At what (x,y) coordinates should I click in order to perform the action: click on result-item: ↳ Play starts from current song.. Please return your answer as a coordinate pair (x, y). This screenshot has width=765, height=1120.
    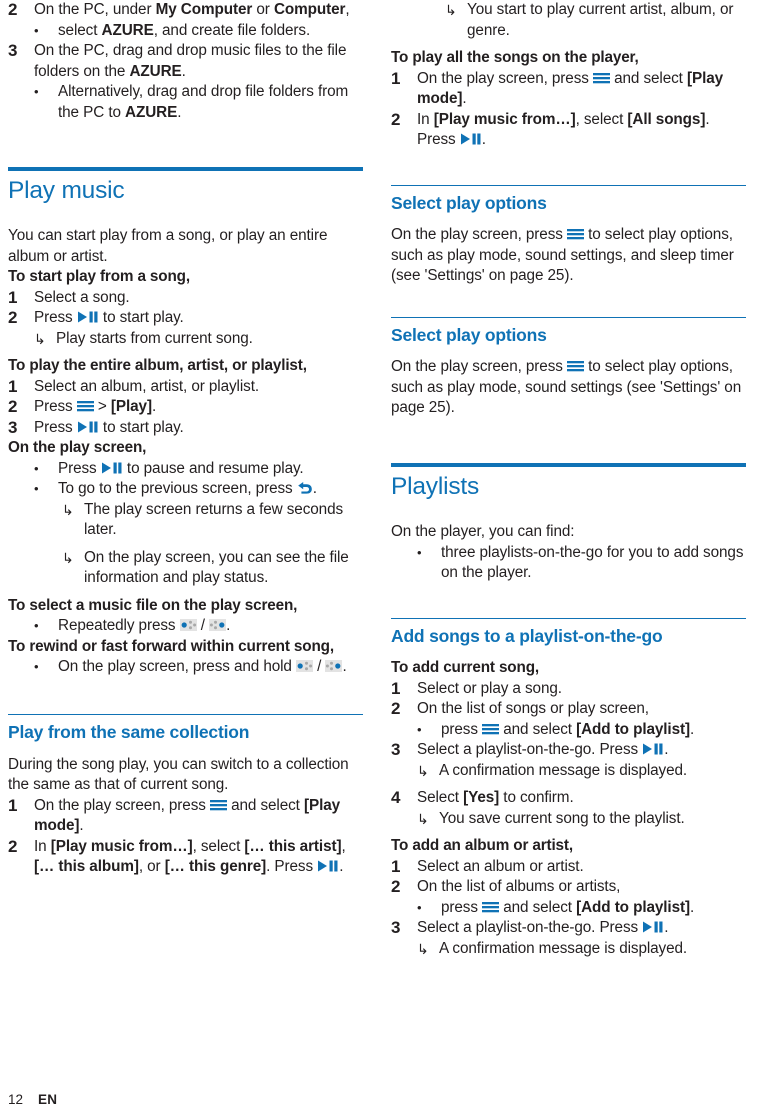
    Looking at the image, I should click on (185, 339).